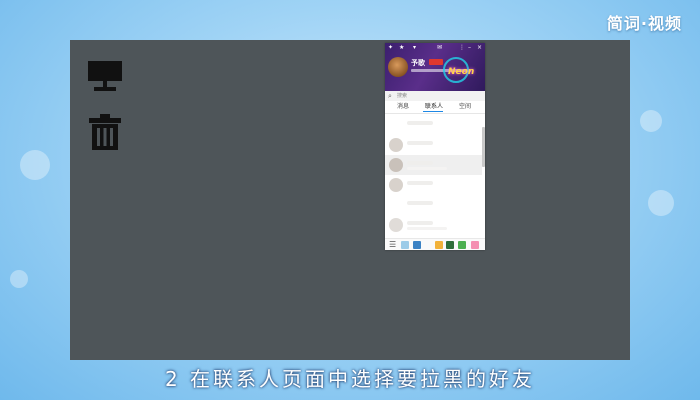 The width and height of the screenshot is (700, 400). I want to click on phone-icon, so click(405, 245).